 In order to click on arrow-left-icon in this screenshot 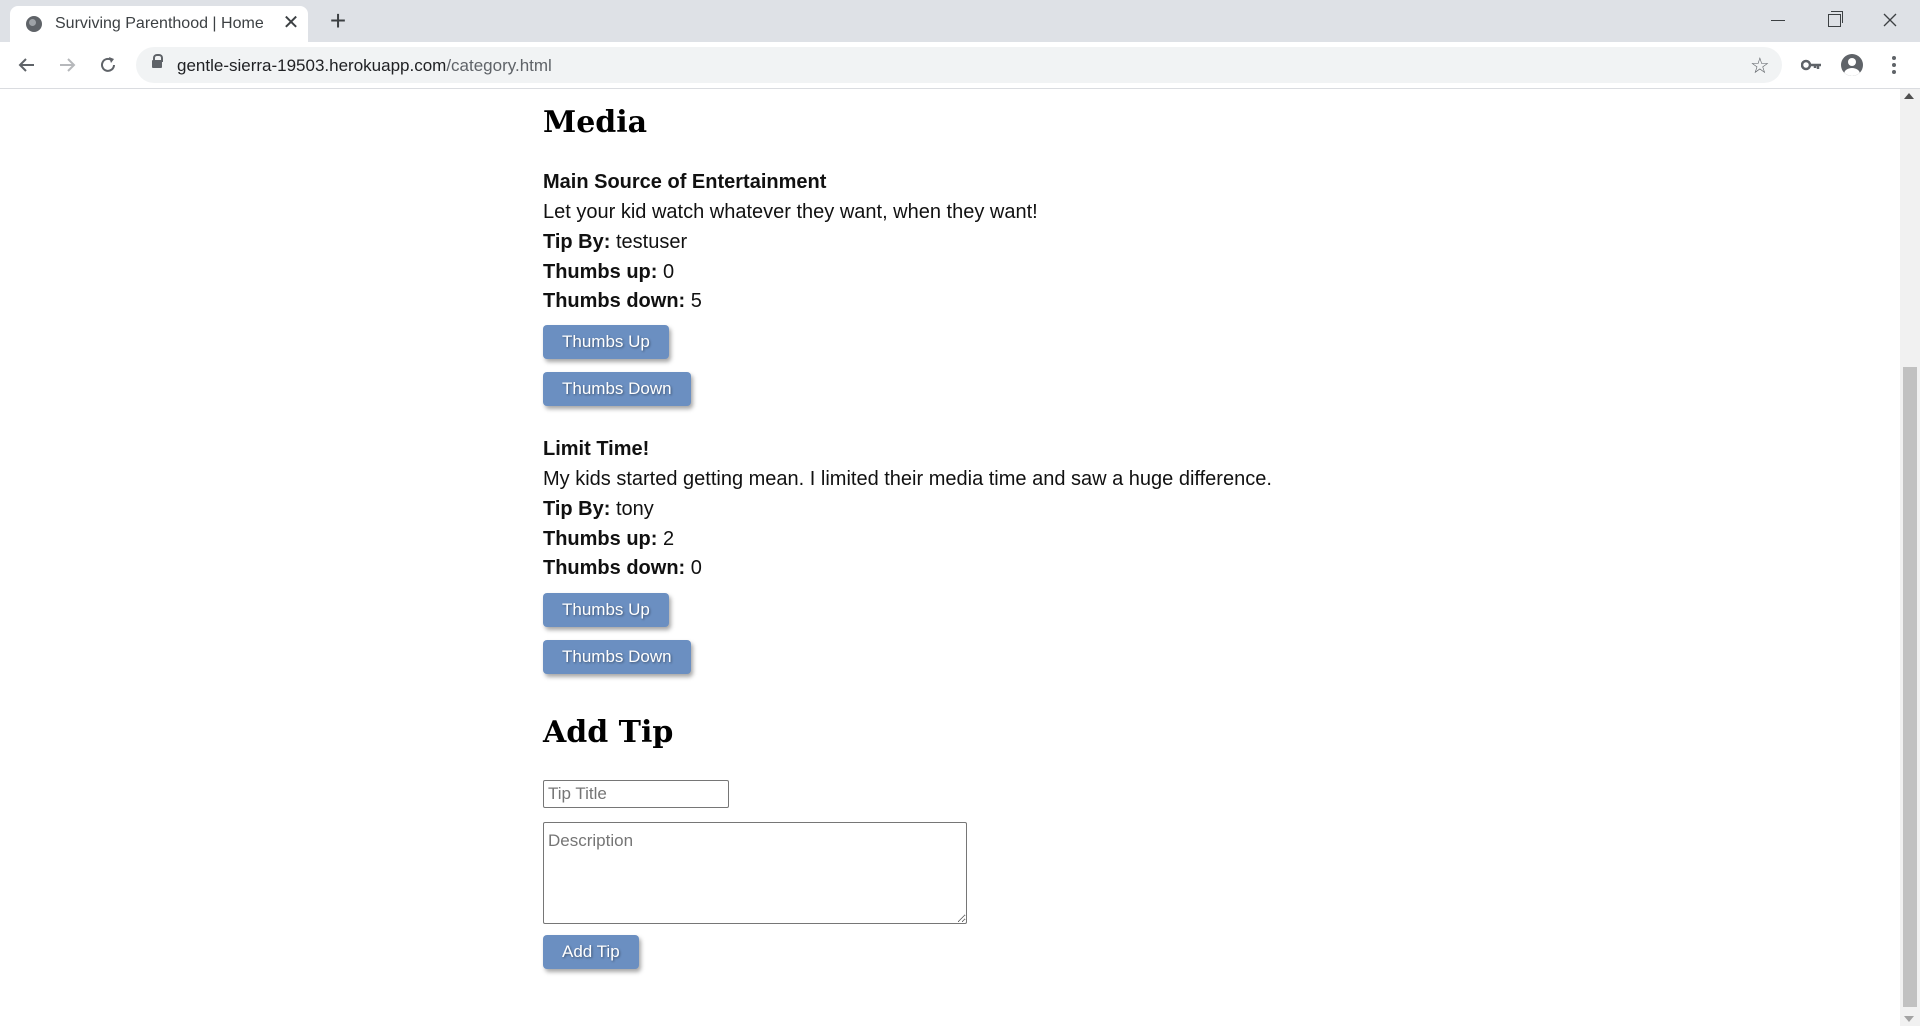, I will do `click(26, 65)`.